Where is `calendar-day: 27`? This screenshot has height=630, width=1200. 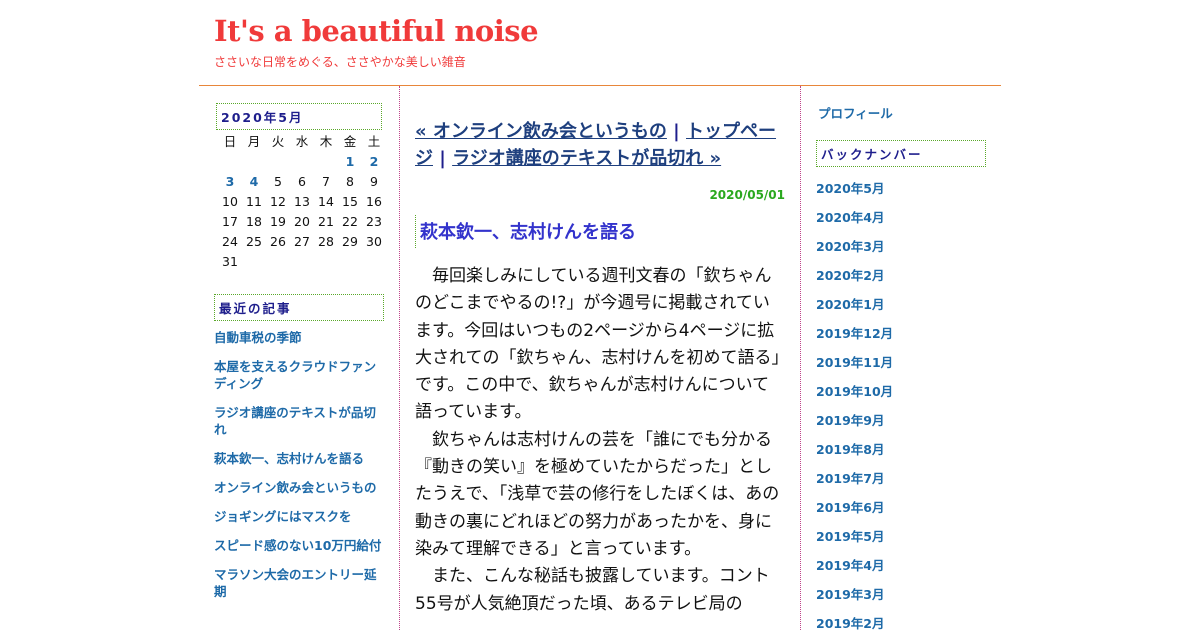 calendar-day: 27 is located at coordinates (302, 241).